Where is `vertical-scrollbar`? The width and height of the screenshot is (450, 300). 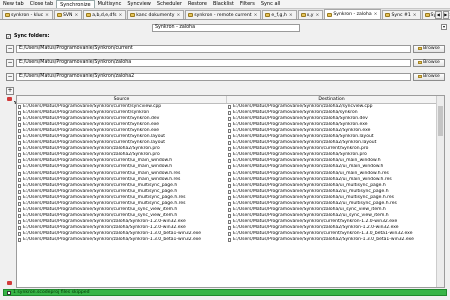 vertical-scrollbar is located at coordinates (440, 191).